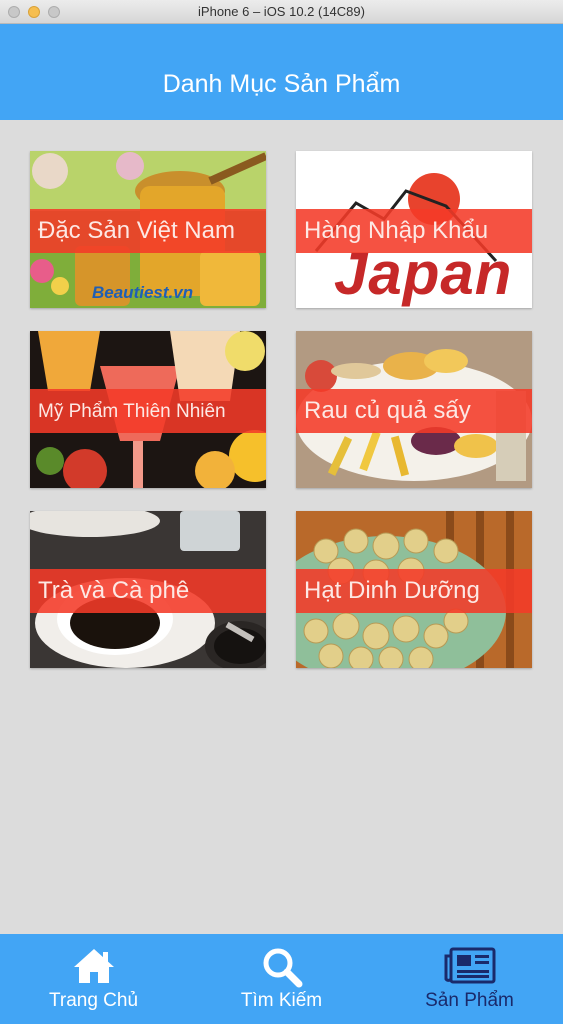 The height and width of the screenshot is (1024, 563). I want to click on tile-label: Đặc Sản Việt Nam, so click(136, 230).